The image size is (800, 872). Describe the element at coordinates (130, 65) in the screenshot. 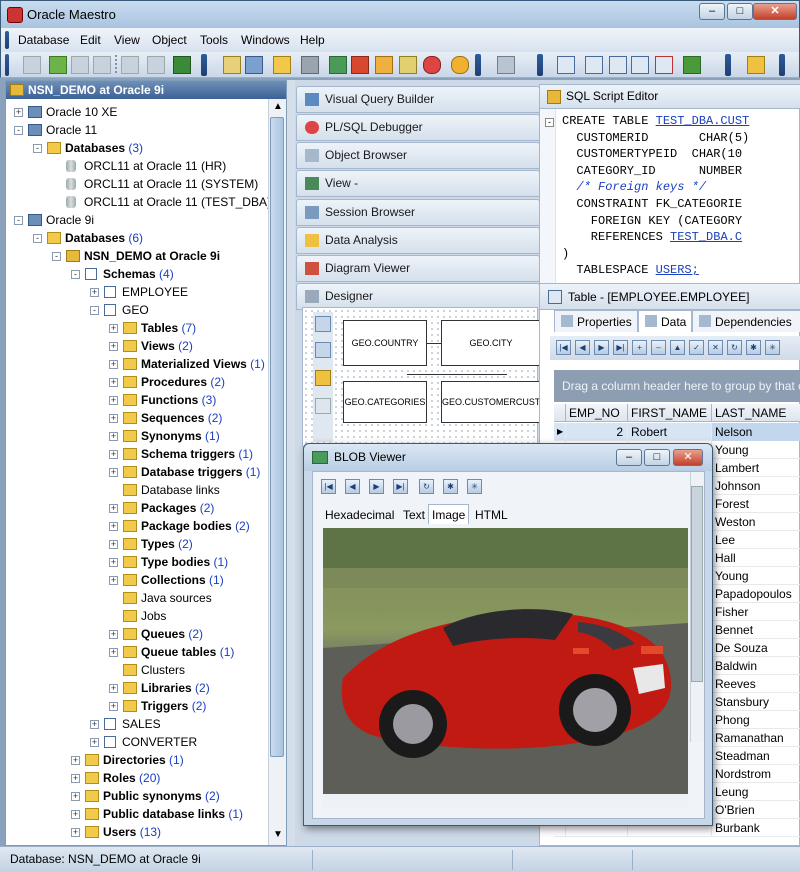

I see `new-object-icon` at that location.